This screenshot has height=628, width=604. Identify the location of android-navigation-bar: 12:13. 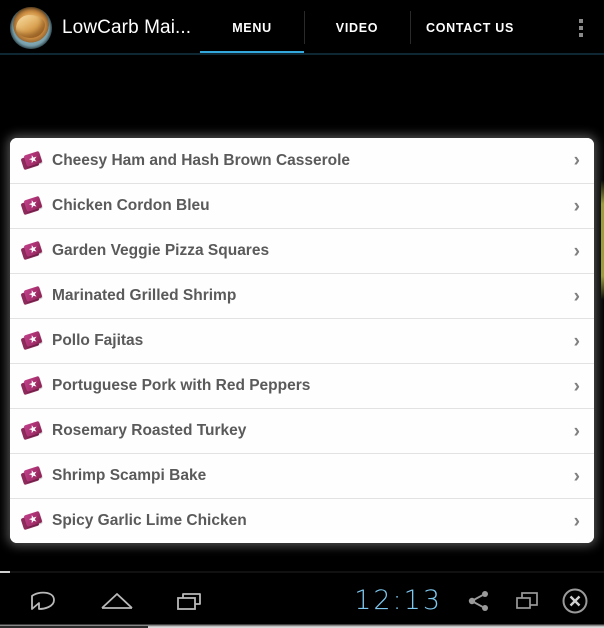
(302, 600).